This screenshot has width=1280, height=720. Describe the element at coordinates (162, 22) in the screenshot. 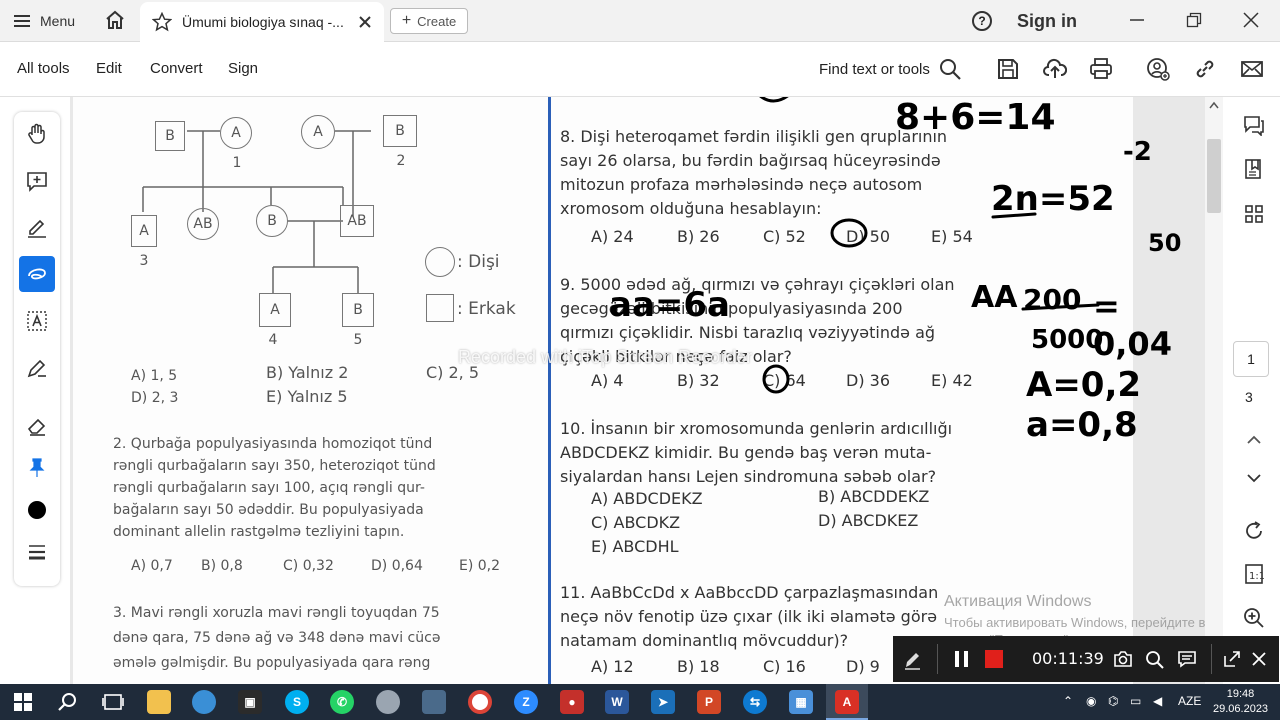

I see `star-icon` at that location.